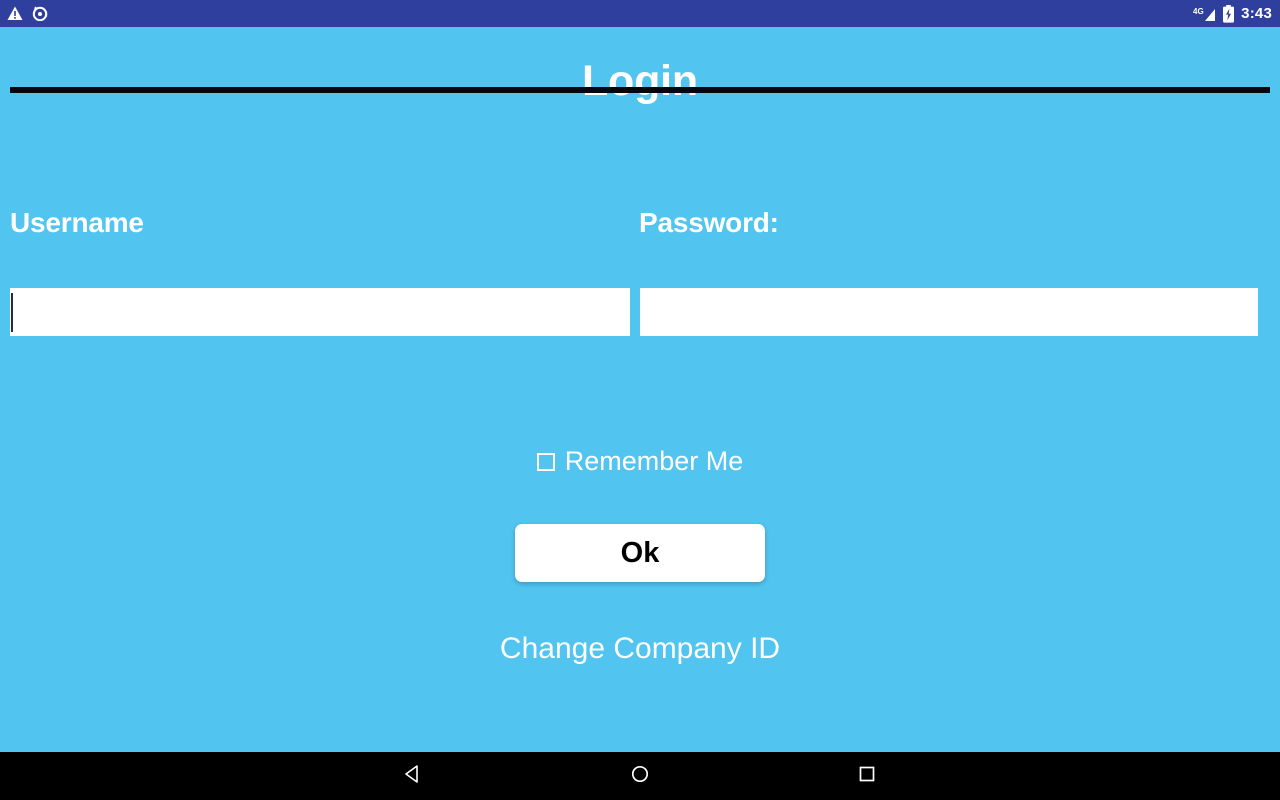 The image size is (1280, 800). What do you see at coordinates (654, 461) in the screenshot?
I see `remember-me-label: Remember Me` at bounding box center [654, 461].